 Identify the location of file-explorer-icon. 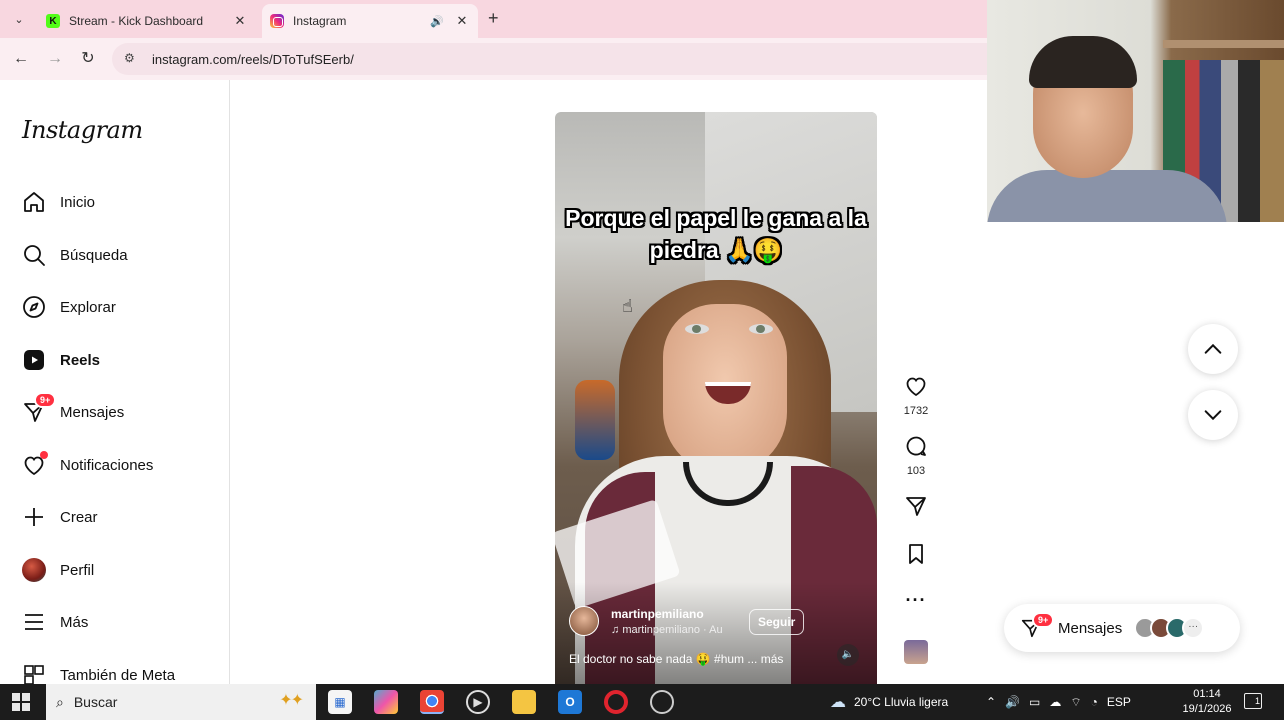
(524, 702).